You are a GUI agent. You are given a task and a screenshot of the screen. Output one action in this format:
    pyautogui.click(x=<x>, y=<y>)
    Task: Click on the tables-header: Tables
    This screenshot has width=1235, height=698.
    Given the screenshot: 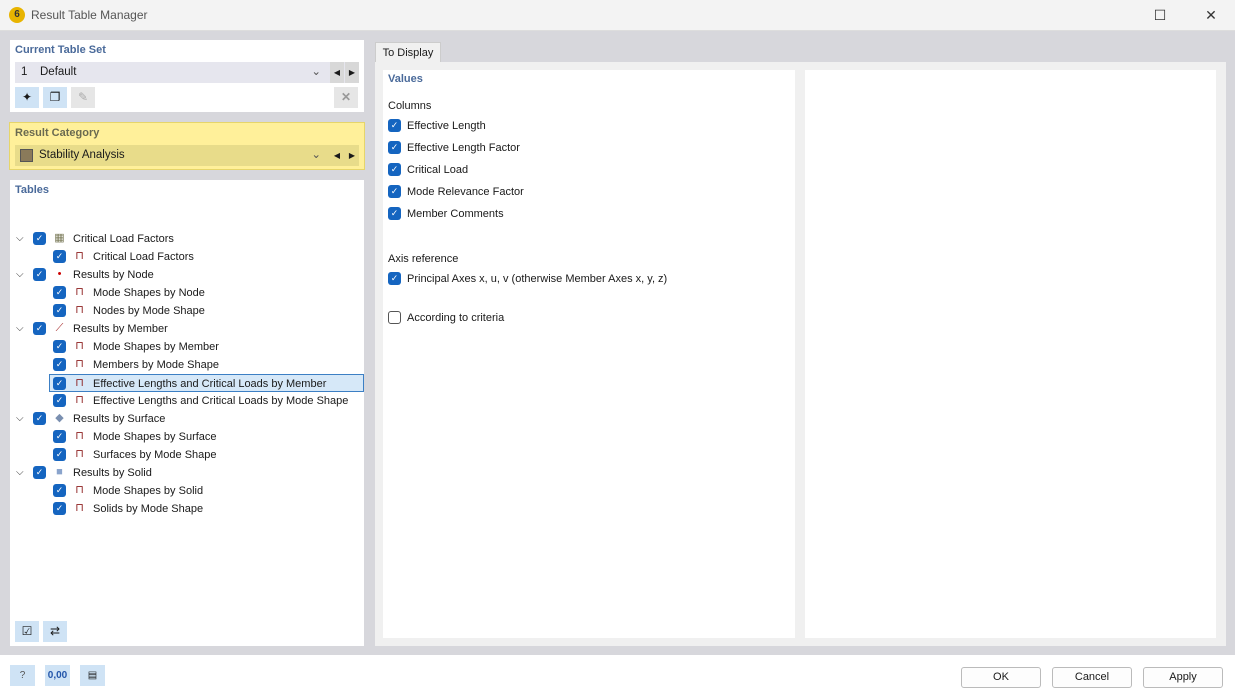 What is the action you would take?
    pyautogui.click(x=32, y=190)
    